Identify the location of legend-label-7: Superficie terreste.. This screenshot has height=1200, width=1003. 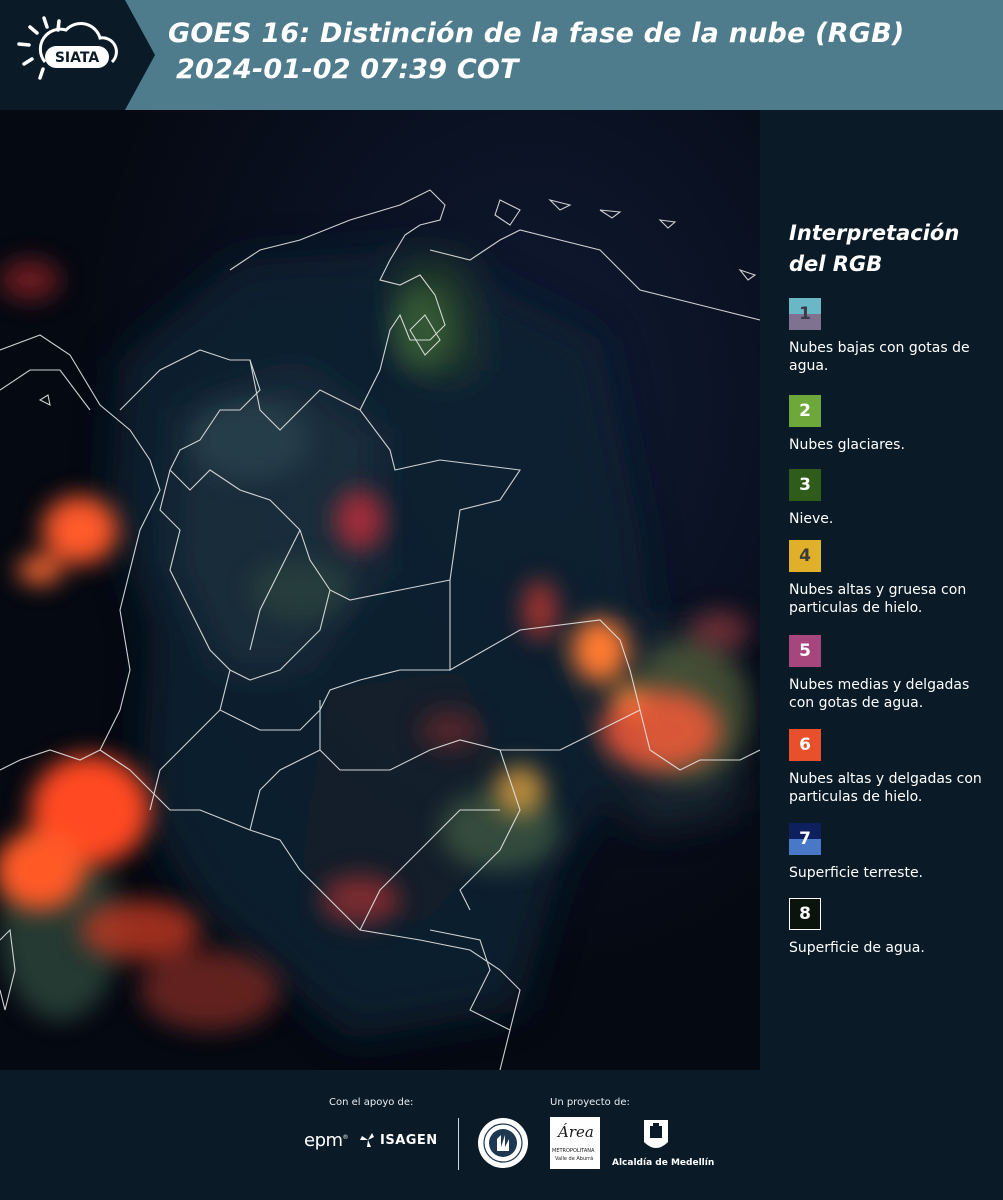
(856, 873).